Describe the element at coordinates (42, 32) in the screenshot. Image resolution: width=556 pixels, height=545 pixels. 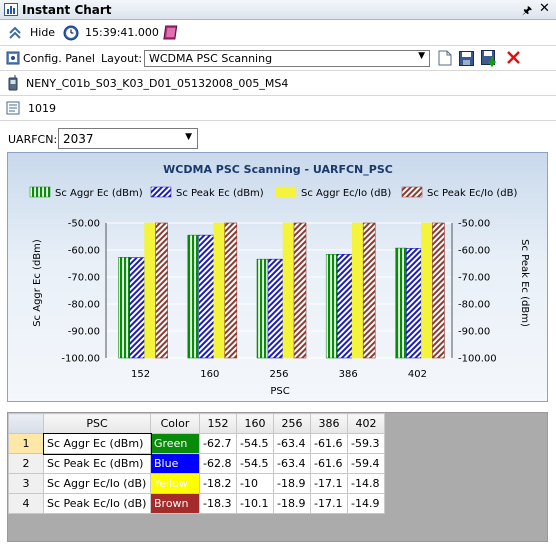
I see `hide-button: Hide` at that location.